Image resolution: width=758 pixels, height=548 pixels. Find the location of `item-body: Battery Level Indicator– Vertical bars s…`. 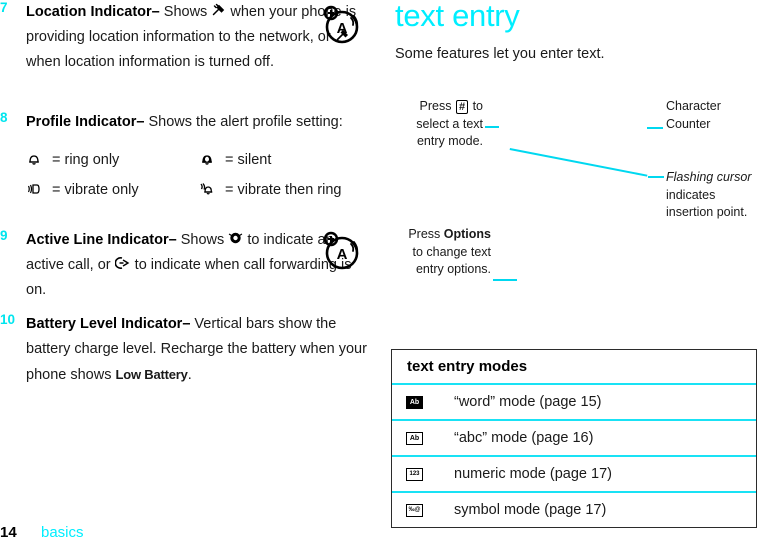

item-body: Battery Level Indicator– Vertical bars s… is located at coordinates (199, 350).